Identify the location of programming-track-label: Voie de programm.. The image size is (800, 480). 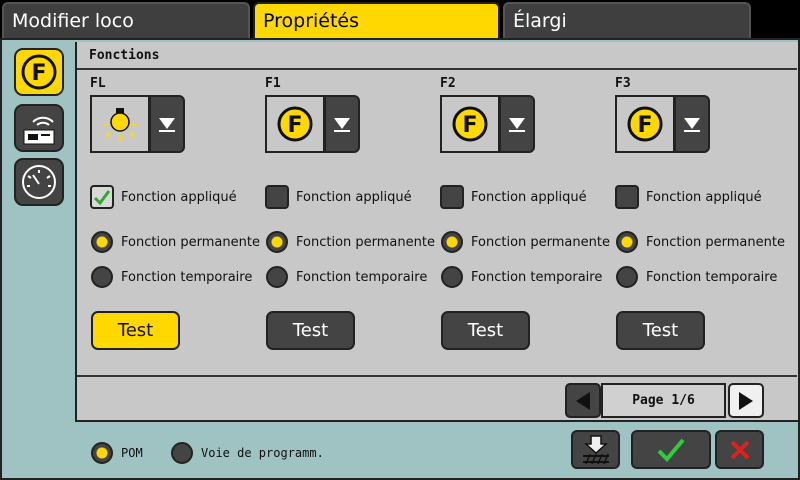
(262, 453).